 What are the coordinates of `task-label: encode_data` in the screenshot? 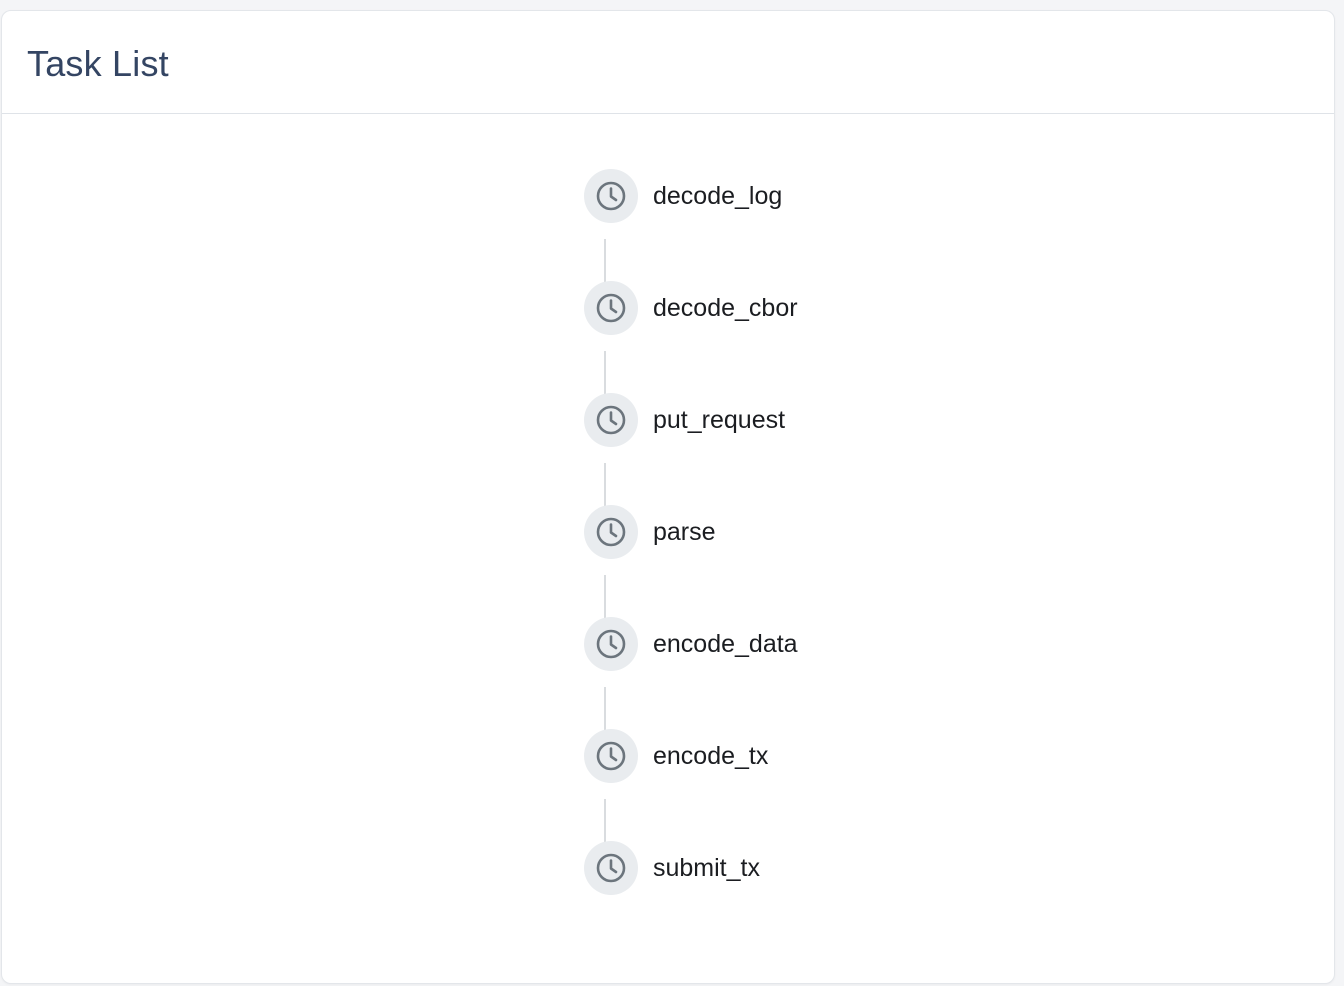 It's located at (725, 644).